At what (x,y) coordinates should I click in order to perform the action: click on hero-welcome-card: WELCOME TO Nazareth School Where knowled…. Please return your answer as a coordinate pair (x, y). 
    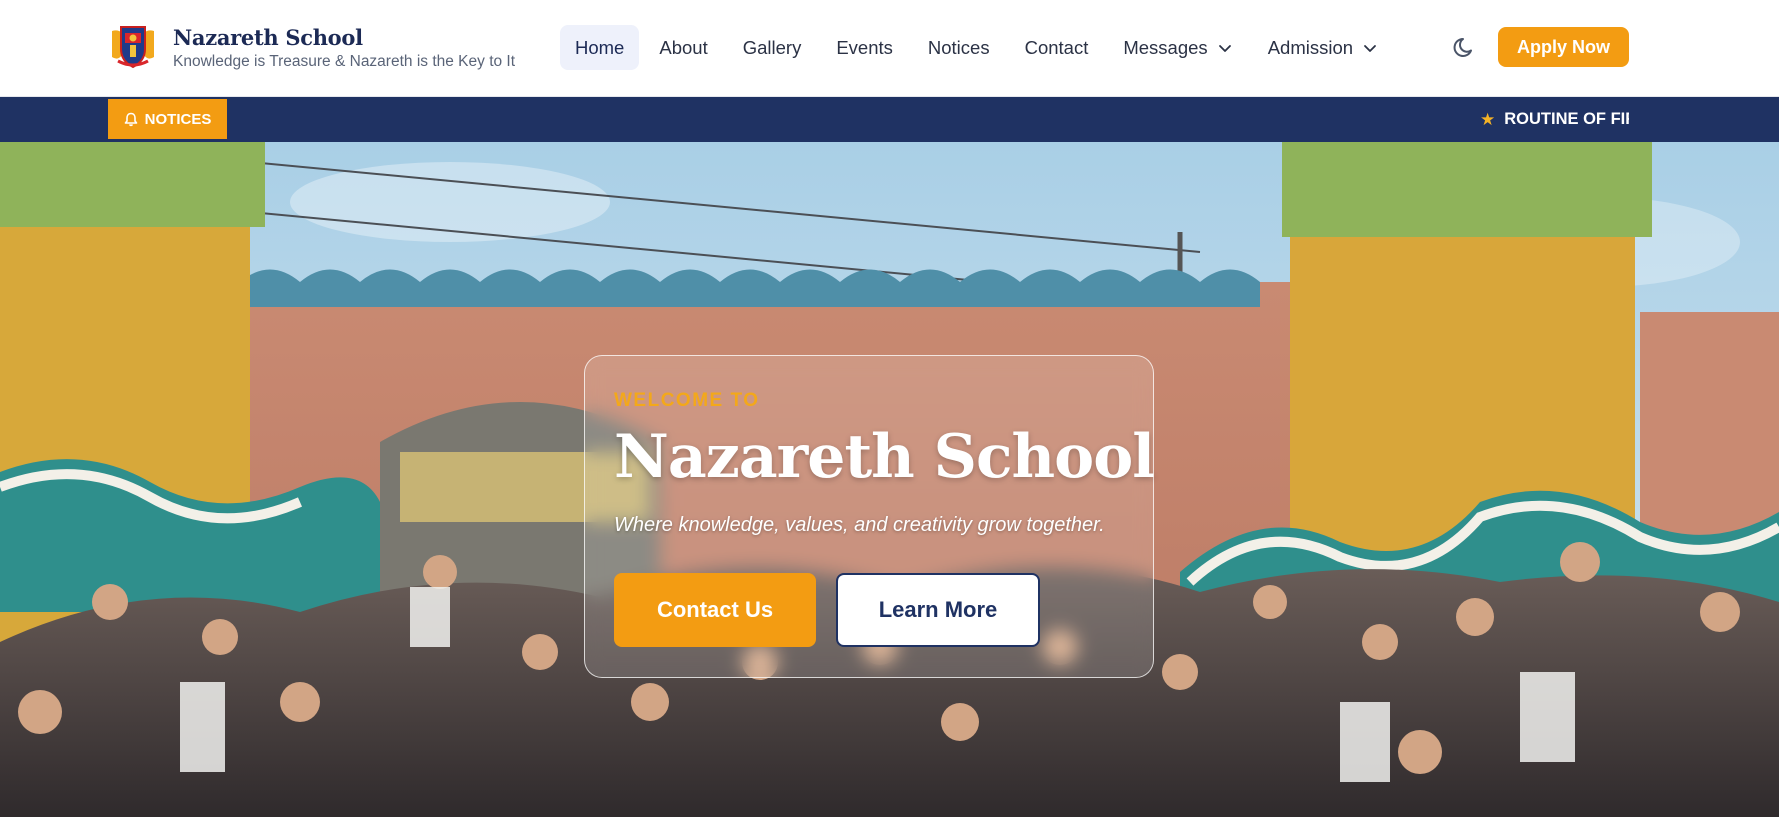
    Looking at the image, I should click on (869, 516).